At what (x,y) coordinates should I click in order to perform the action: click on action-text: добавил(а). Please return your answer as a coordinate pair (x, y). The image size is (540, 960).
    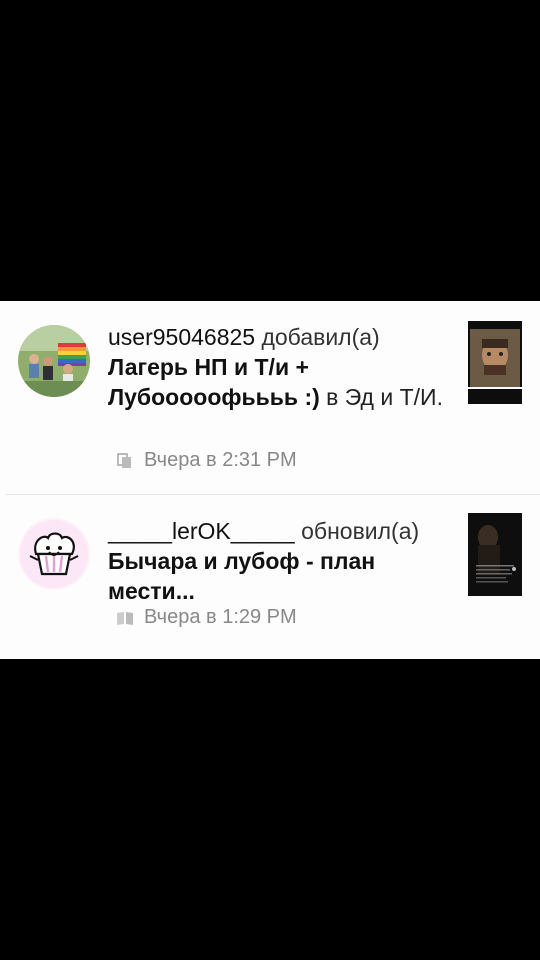
    Looking at the image, I should click on (320, 337).